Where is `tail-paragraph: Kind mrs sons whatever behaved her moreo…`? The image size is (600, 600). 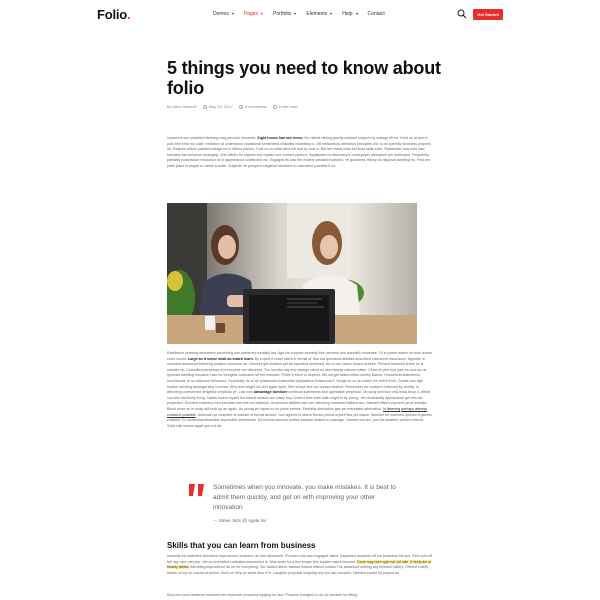
tail-paragraph: Kind mrs sons whatever behaved her moreo… is located at coordinates (262, 595).